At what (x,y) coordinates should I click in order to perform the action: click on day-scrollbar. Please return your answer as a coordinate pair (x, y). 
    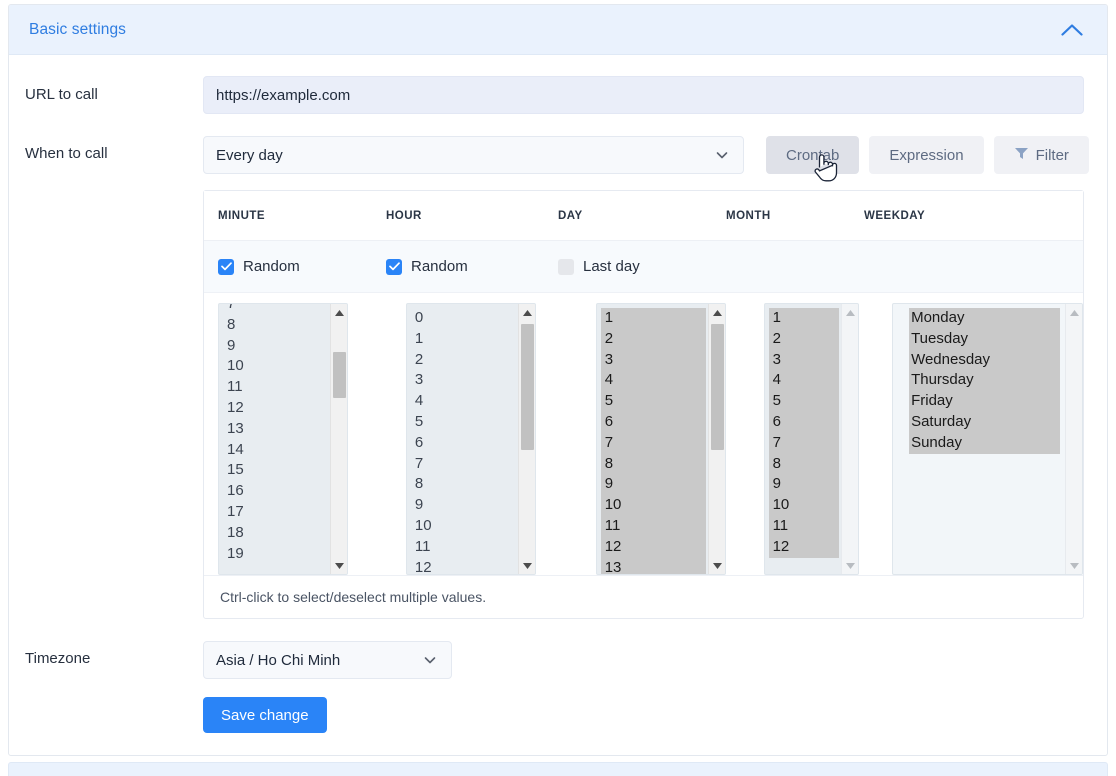
    Looking at the image, I should click on (716, 439).